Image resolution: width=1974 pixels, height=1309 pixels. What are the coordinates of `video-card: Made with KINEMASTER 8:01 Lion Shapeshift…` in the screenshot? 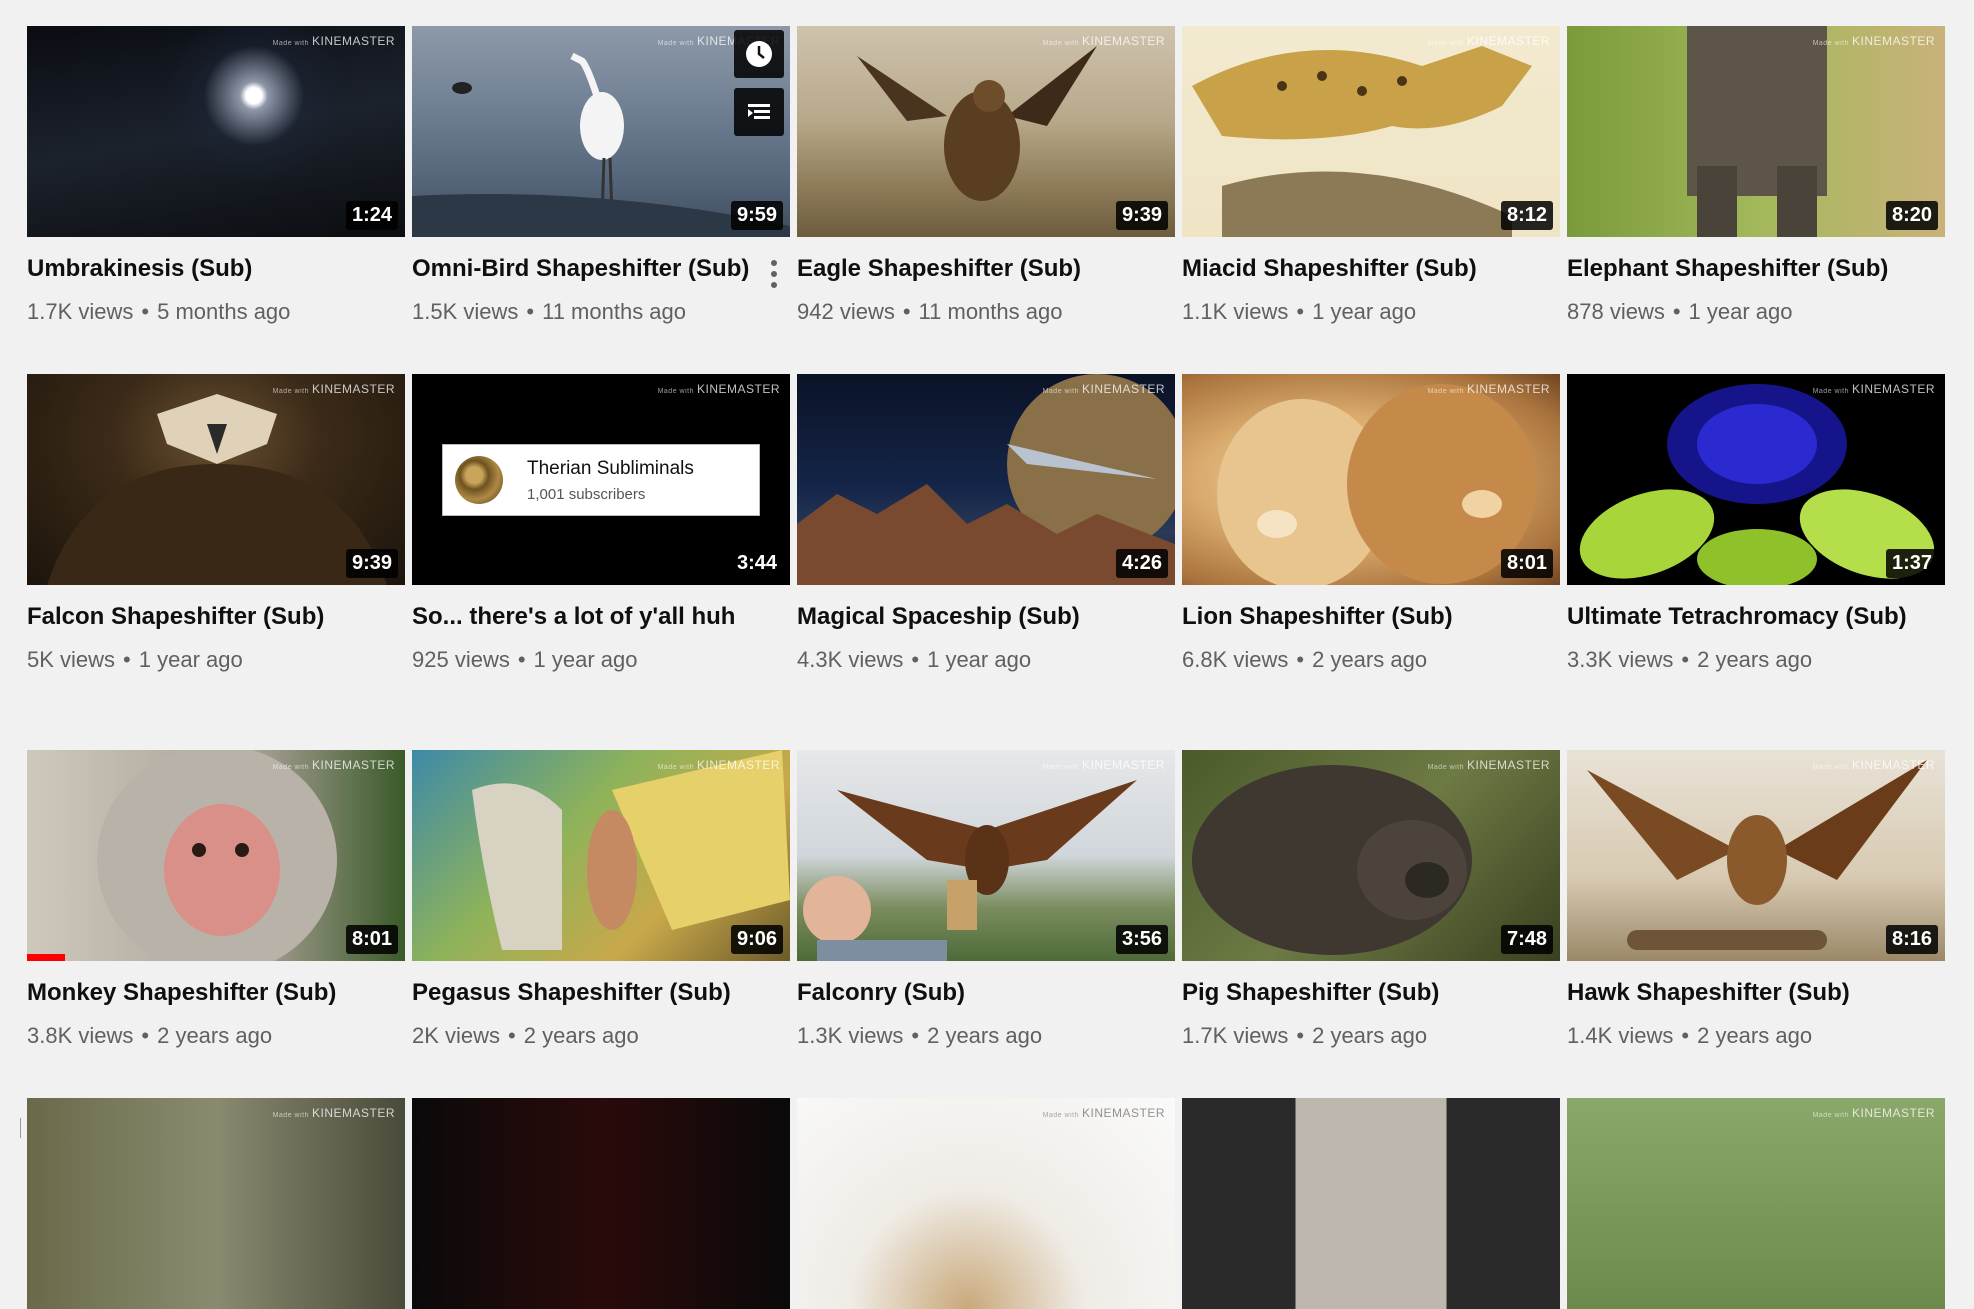 It's located at (1371, 523).